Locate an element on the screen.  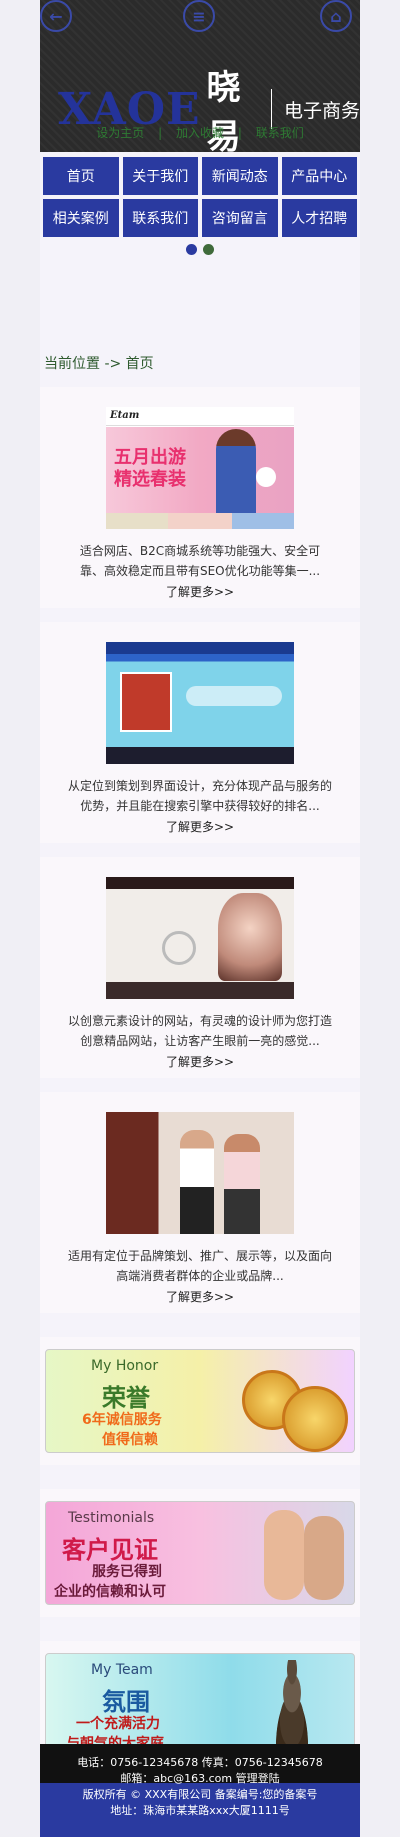
slider-dot-active is located at coordinates (191, 249).